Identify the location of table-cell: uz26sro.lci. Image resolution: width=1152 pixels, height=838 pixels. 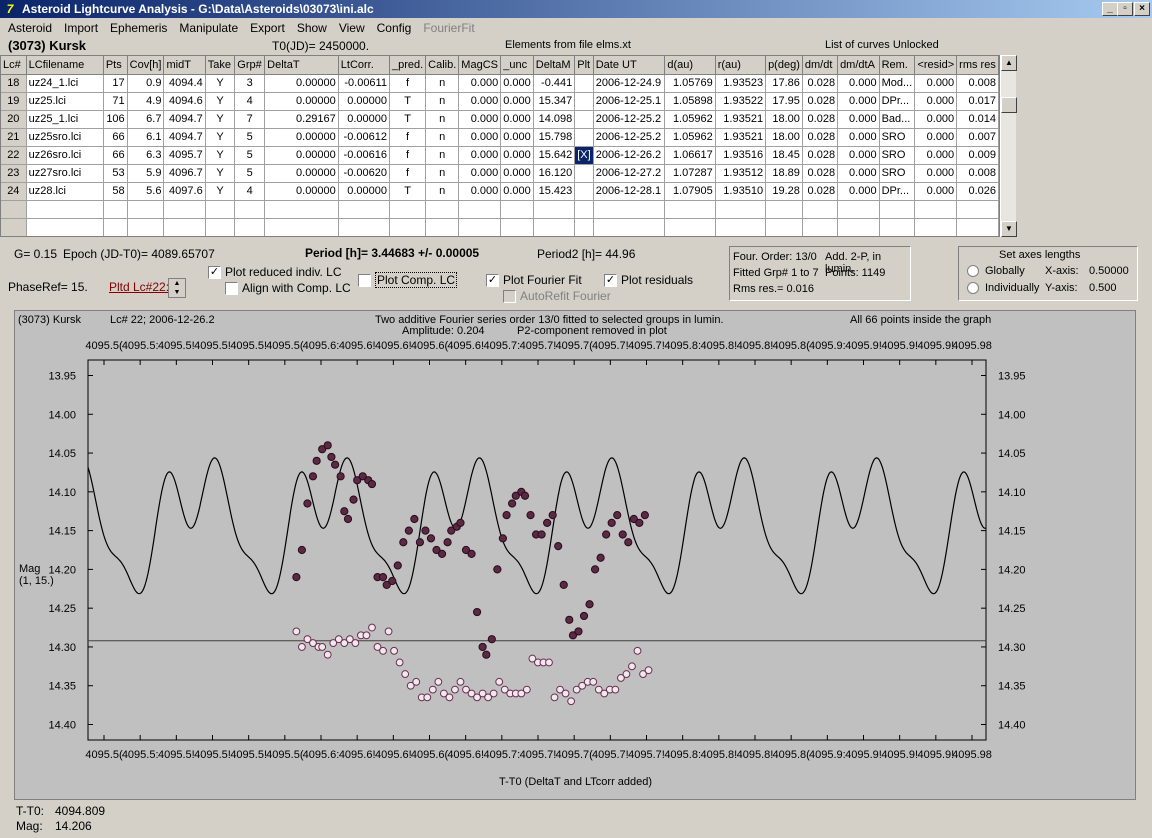
(65, 155).